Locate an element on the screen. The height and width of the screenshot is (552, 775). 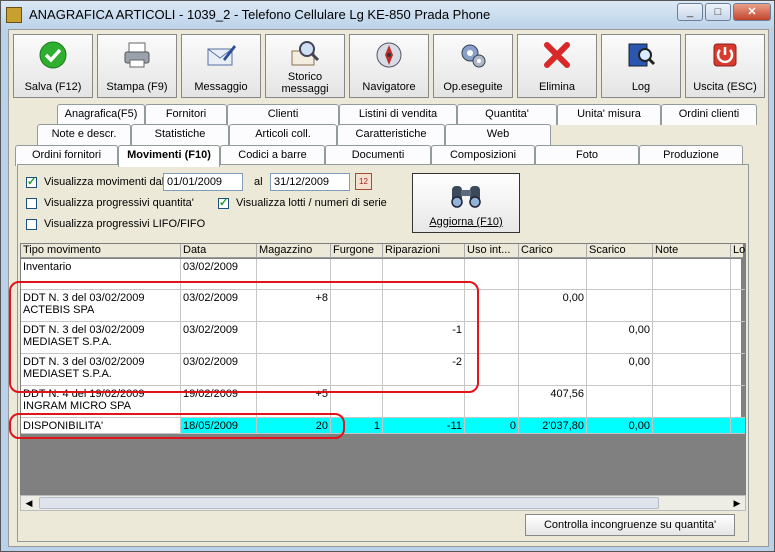
toolbar-button-7: Log is located at coordinates (641, 66).